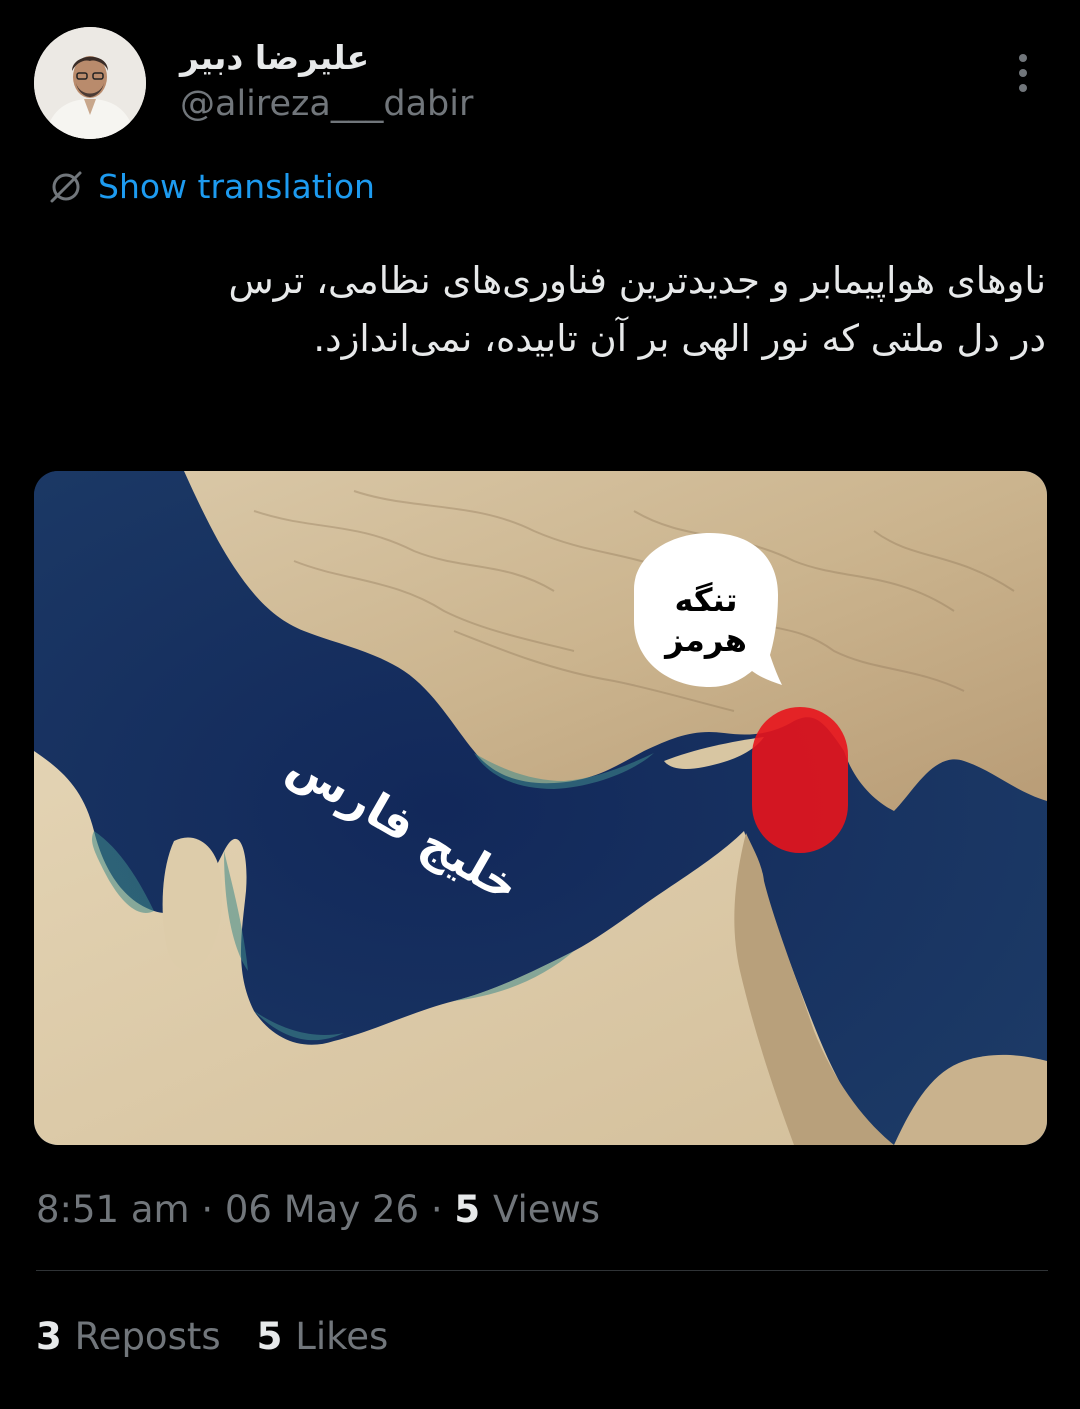 The width and height of the screenshot is (1080, 1409). What do you see at coordinates (66, 187) in the screenshot?
I see `globe-slash-icon` at bounding box center [66, 187].